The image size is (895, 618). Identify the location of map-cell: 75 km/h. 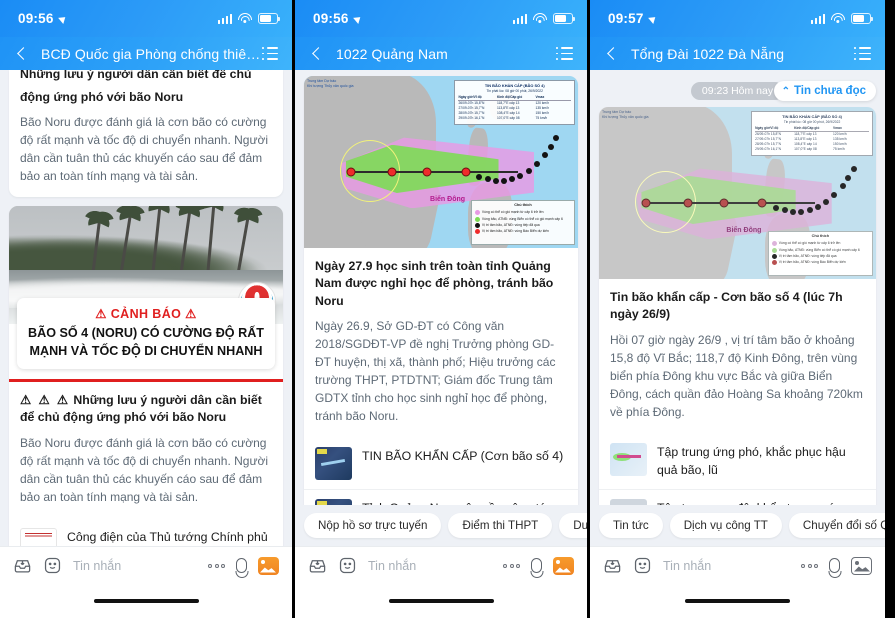
(541, 117).